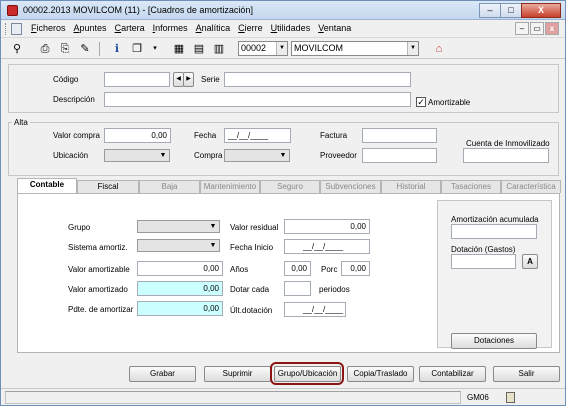  I want to click on minimize-button: –, so click(490, 10).